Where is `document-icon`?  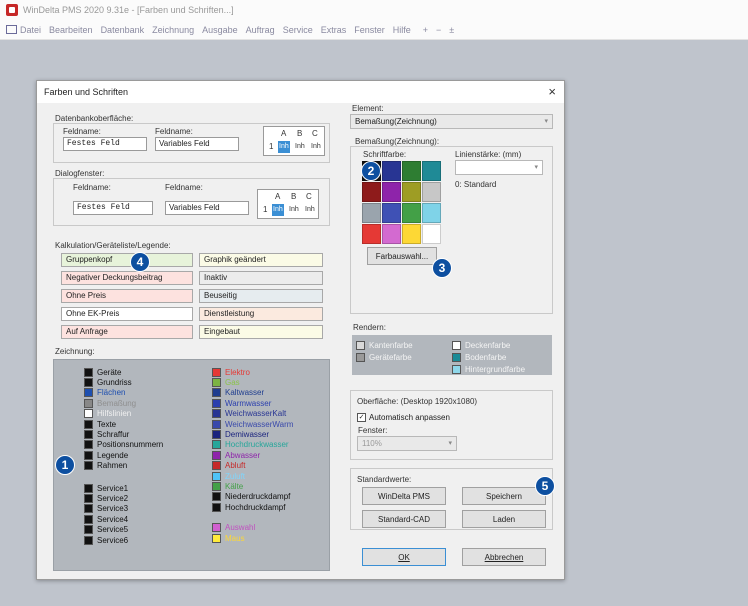 document-icon is located at coordinates (11, 29).